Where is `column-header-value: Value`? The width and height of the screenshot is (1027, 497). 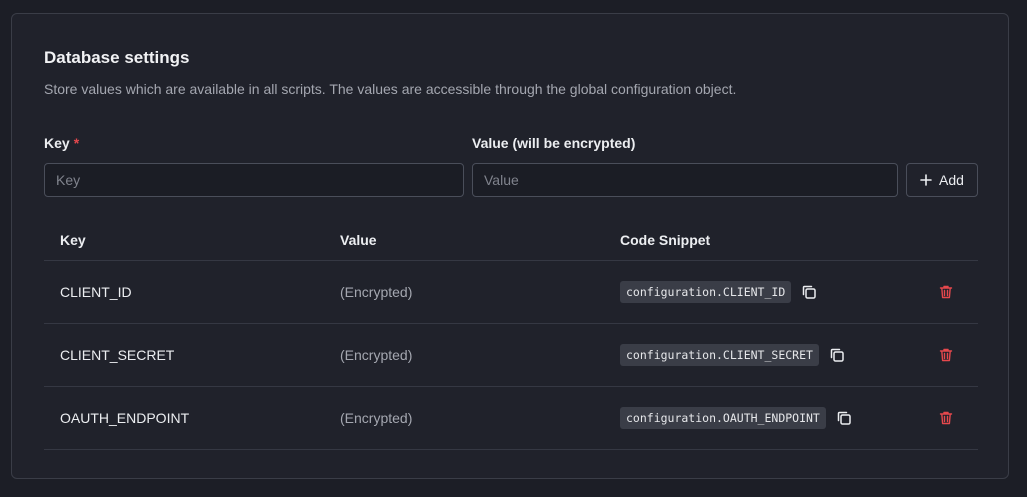
column-header-value: Value is located at coordinates (358, 240).